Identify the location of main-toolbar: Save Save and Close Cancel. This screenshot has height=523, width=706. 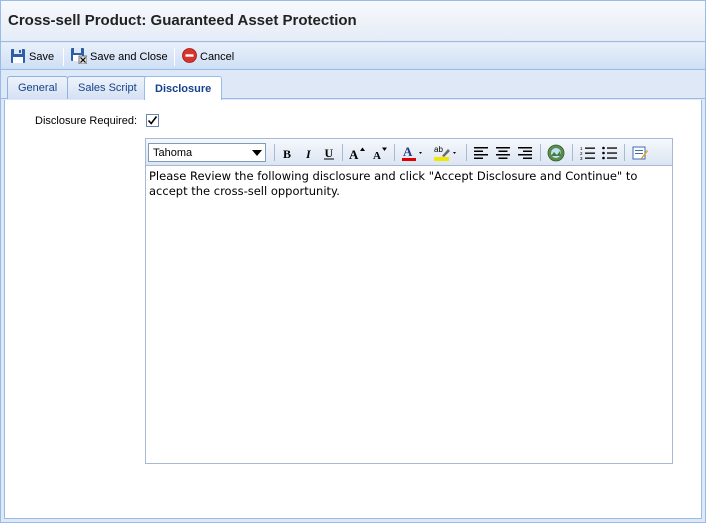
(353, 56).